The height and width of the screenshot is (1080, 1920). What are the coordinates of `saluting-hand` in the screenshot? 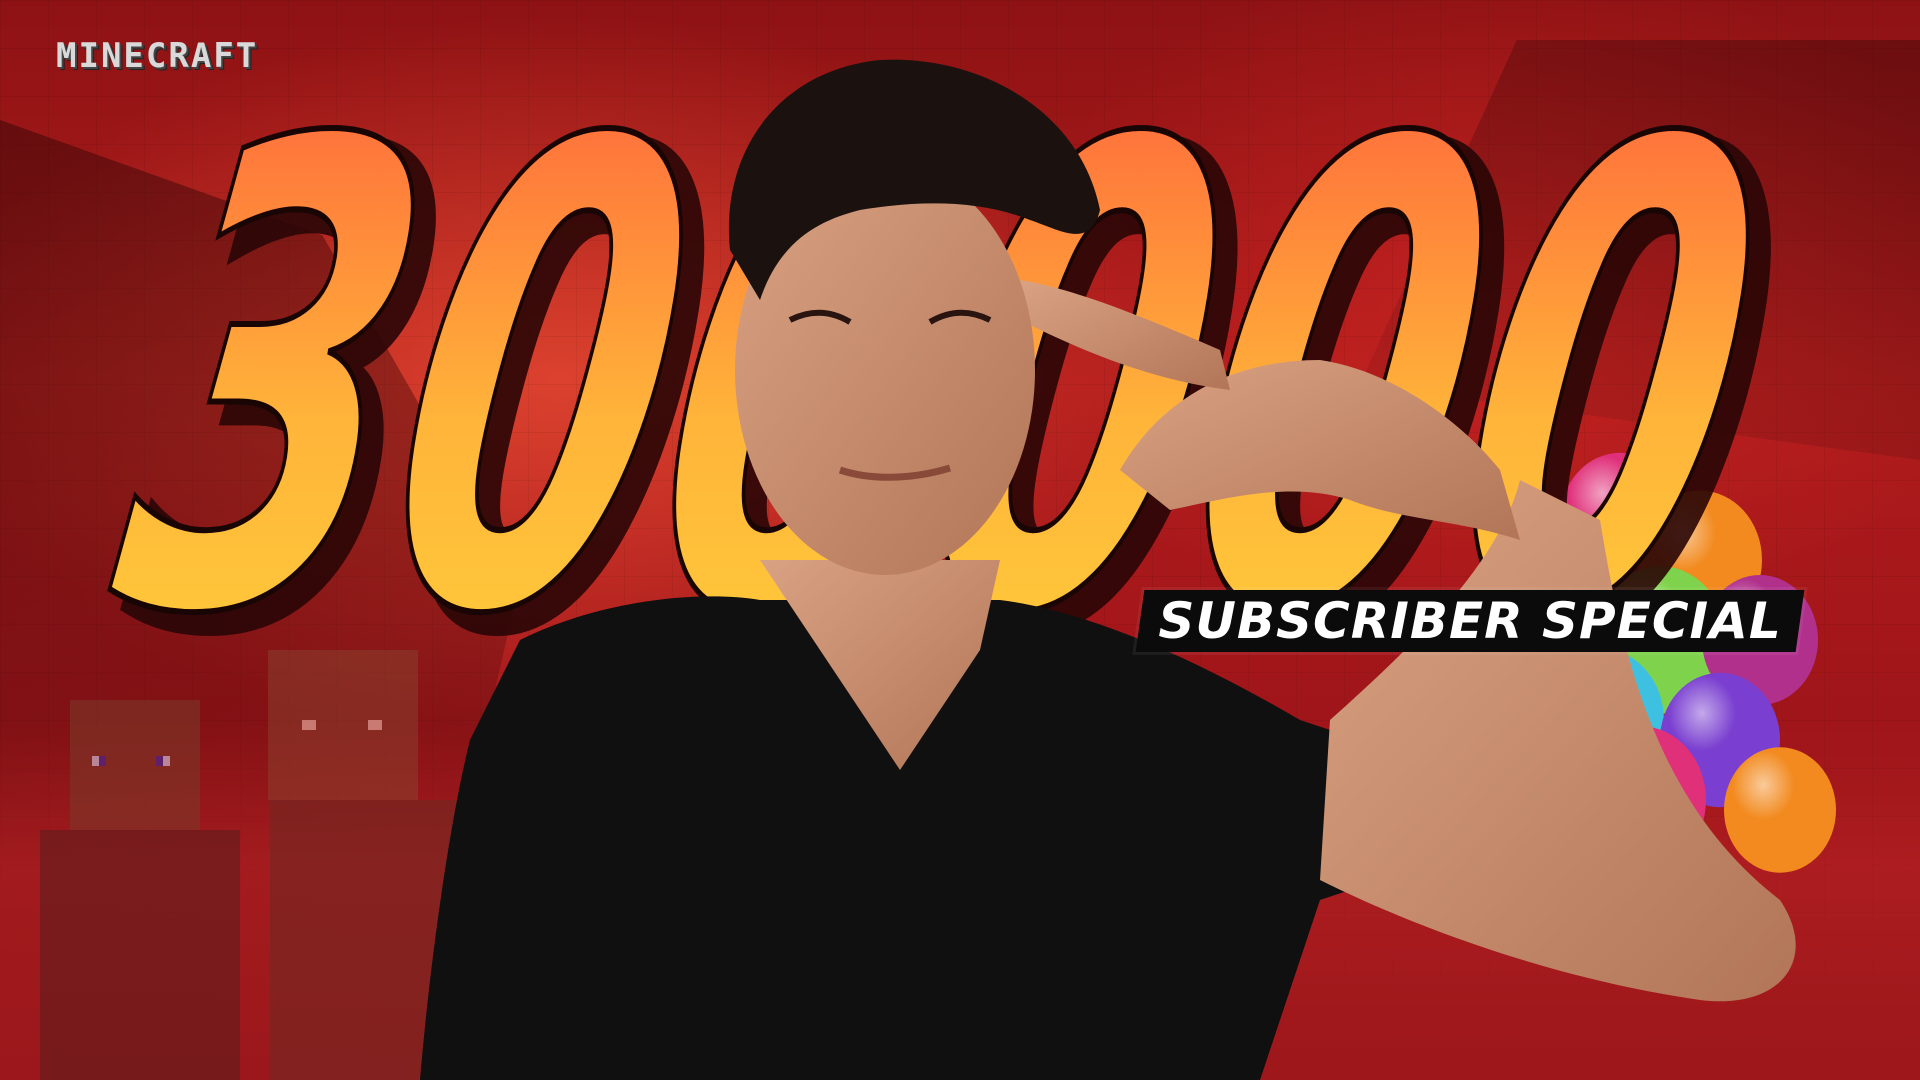 It's located at (1320, 450).